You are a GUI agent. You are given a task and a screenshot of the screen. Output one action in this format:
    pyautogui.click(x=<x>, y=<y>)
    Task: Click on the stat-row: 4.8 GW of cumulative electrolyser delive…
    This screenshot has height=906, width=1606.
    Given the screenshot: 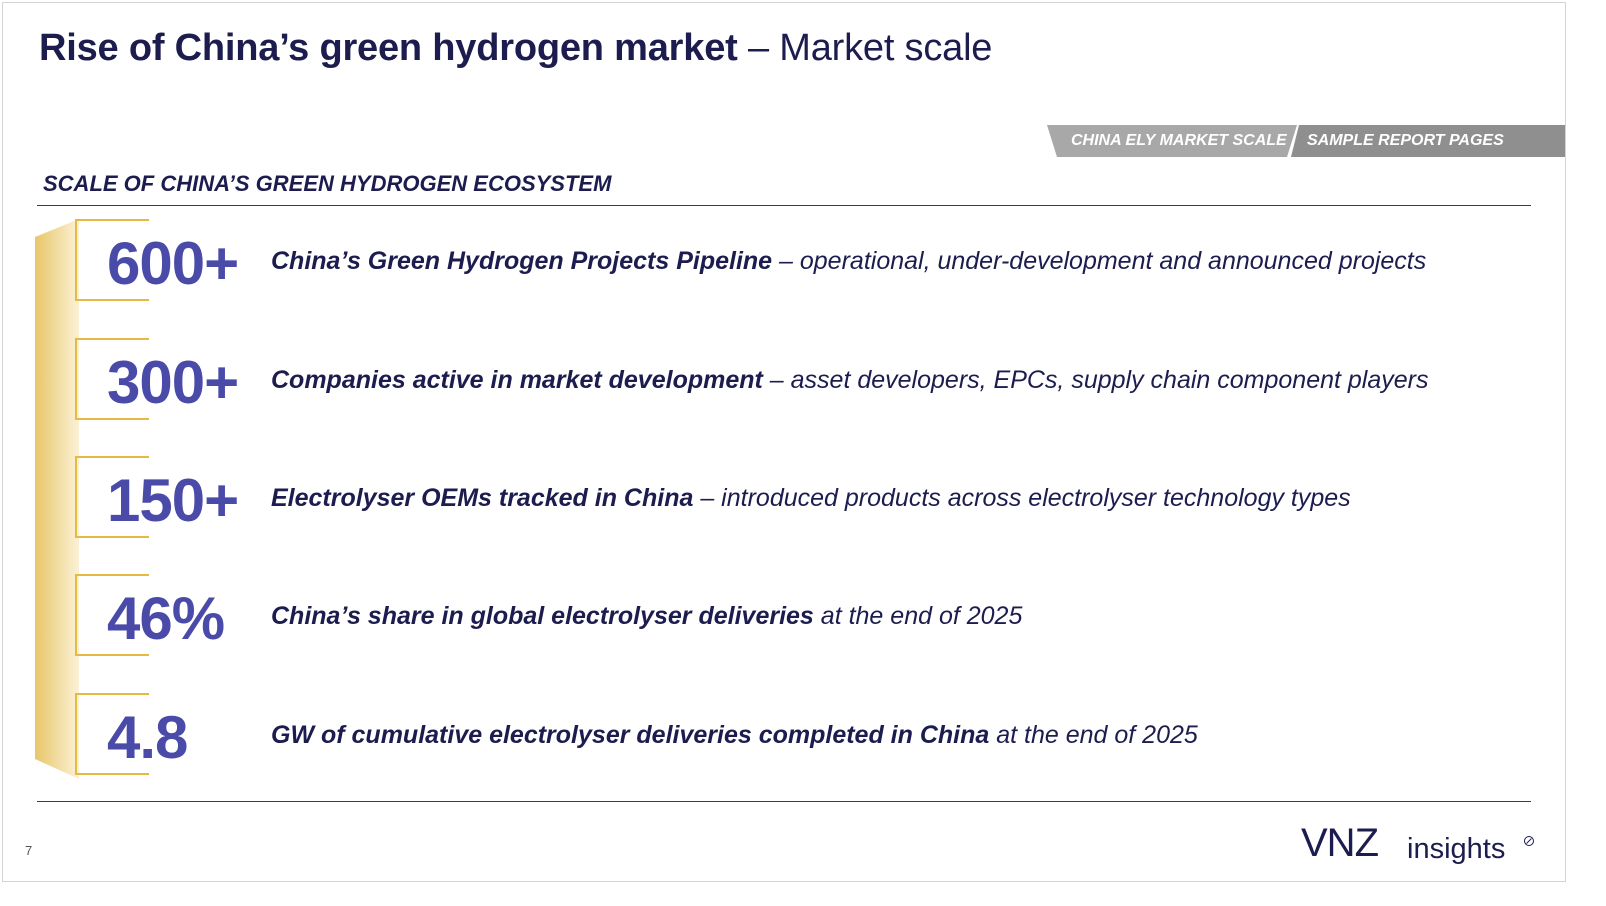 What is the action you would take?
    pyautogui.click(x=783, y=735)
    